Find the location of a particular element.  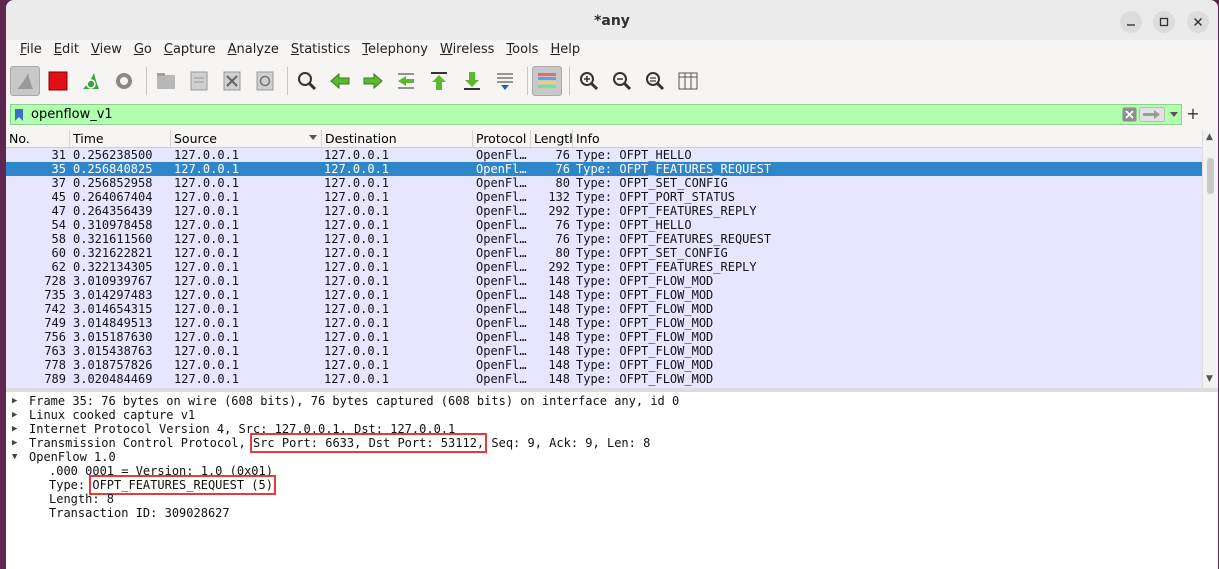

start-capture-button is located at coordinates (25, 81).